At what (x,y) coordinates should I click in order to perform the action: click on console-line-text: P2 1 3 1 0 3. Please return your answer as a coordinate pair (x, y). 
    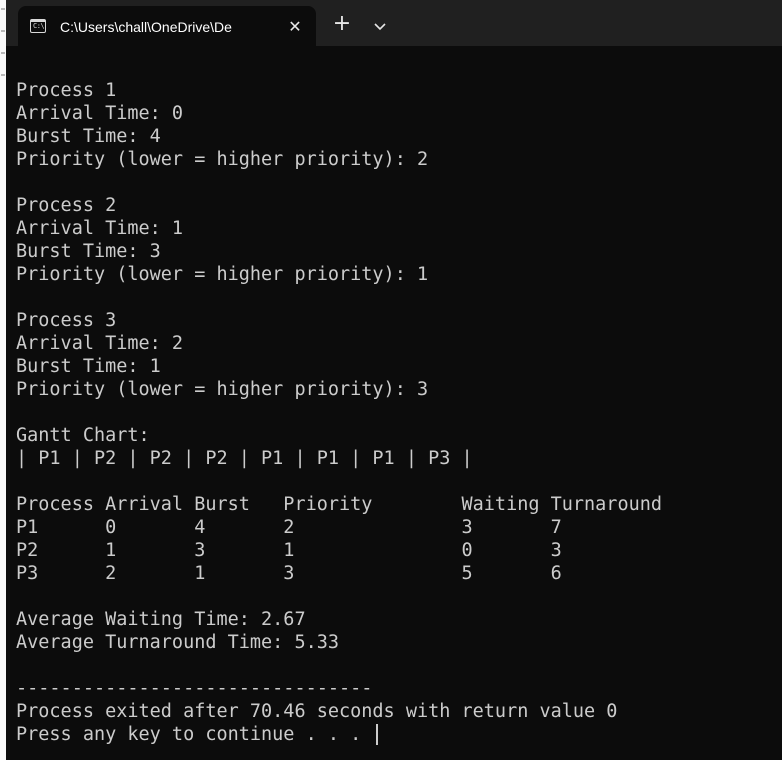
    Looking at the image, I should click on (289, 550).